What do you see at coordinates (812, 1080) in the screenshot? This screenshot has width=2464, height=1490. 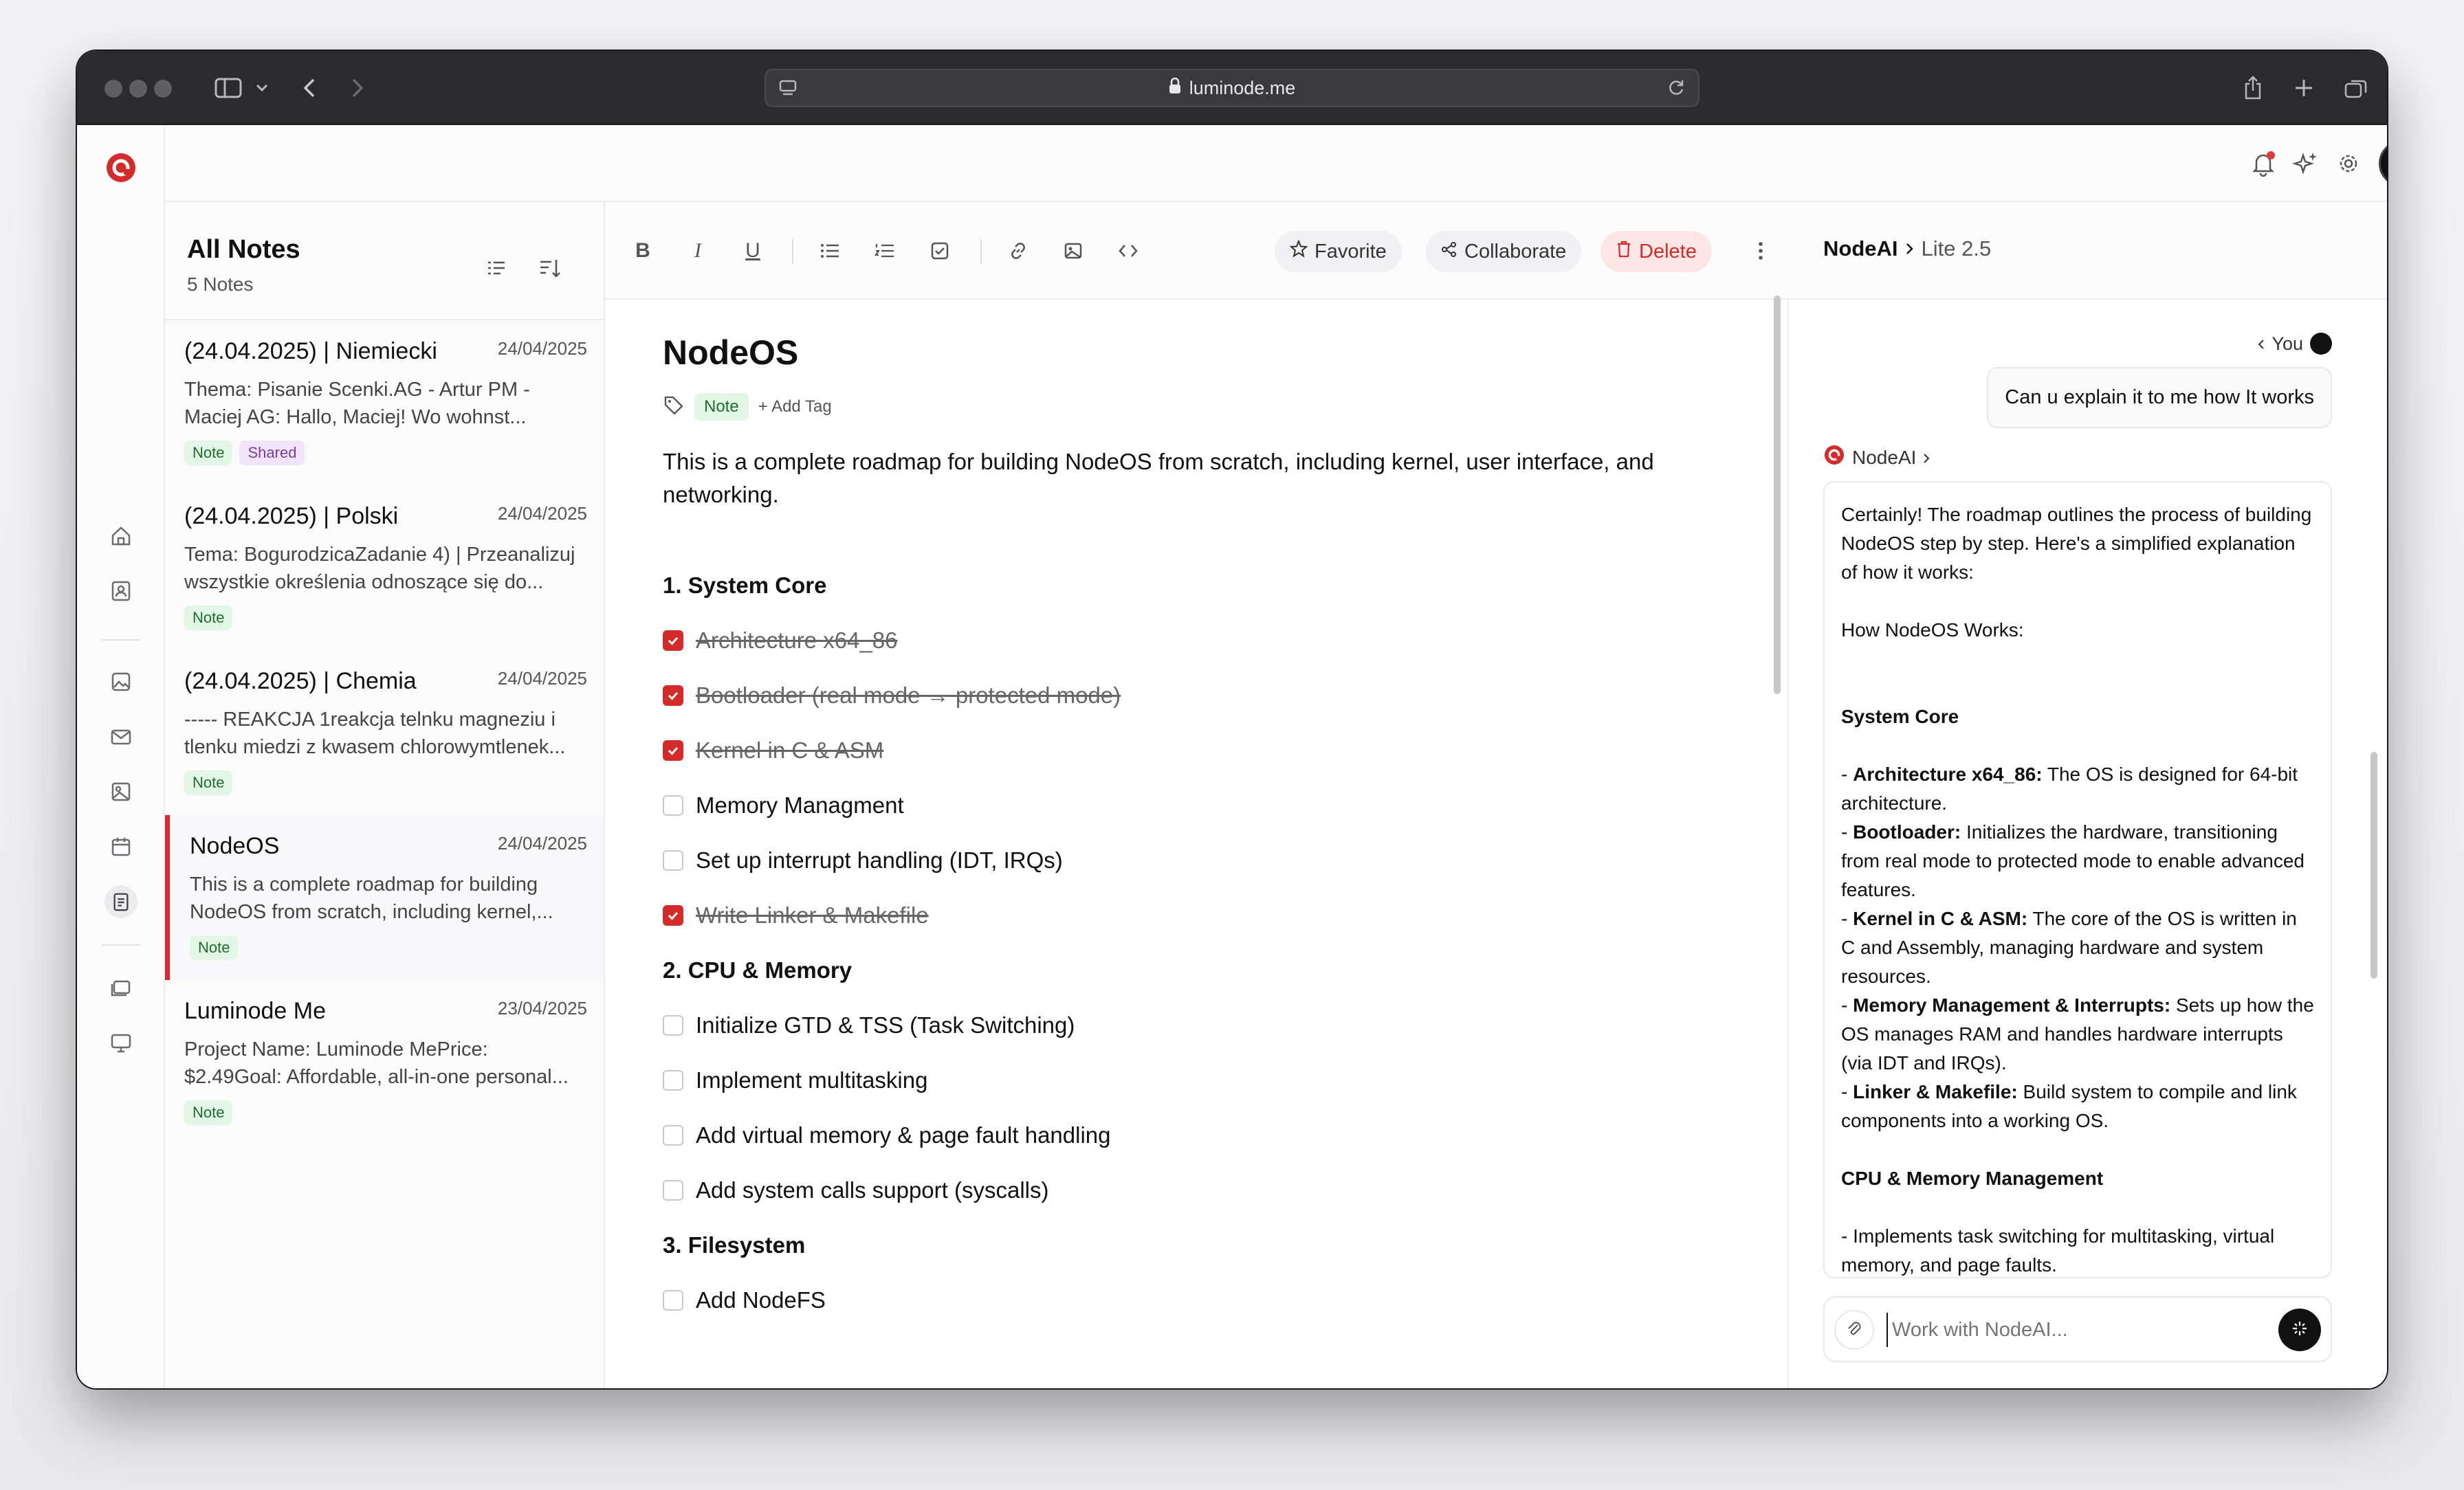 I see `task-text: Implement multitasking` at bounding box center [812, 1080].